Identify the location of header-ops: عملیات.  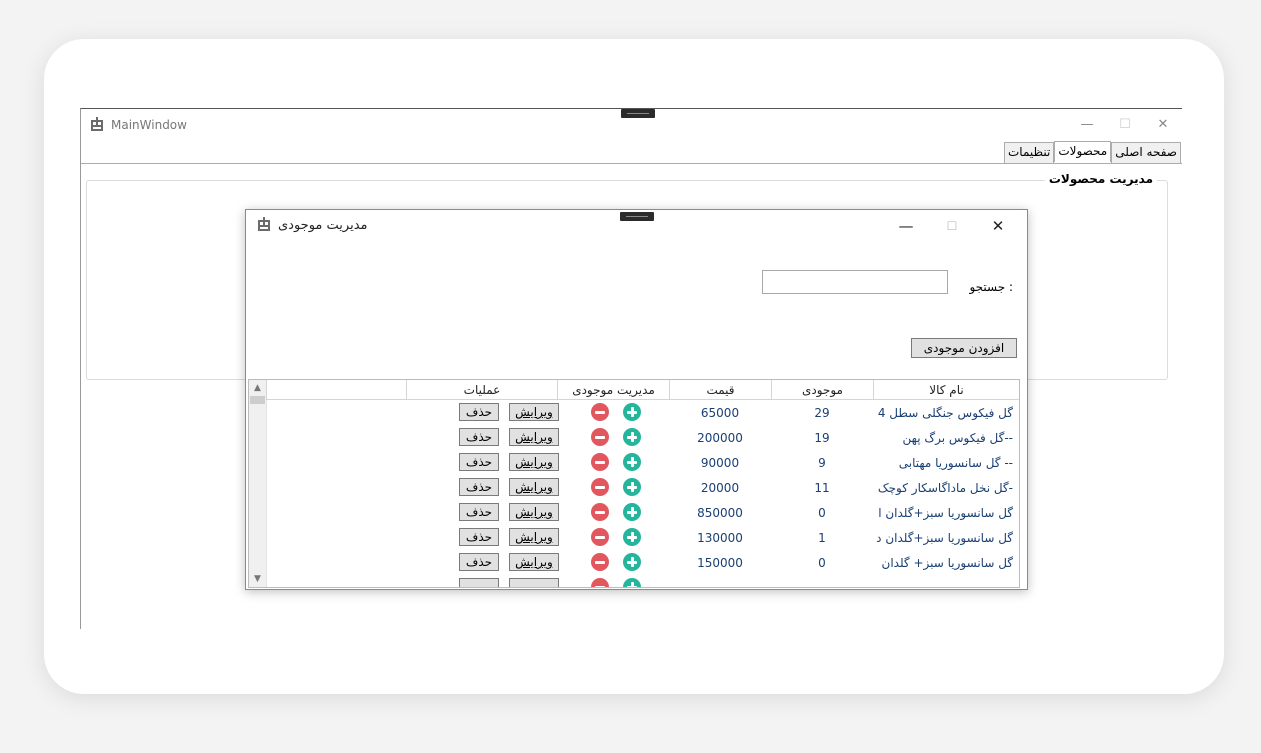
(481, 390).